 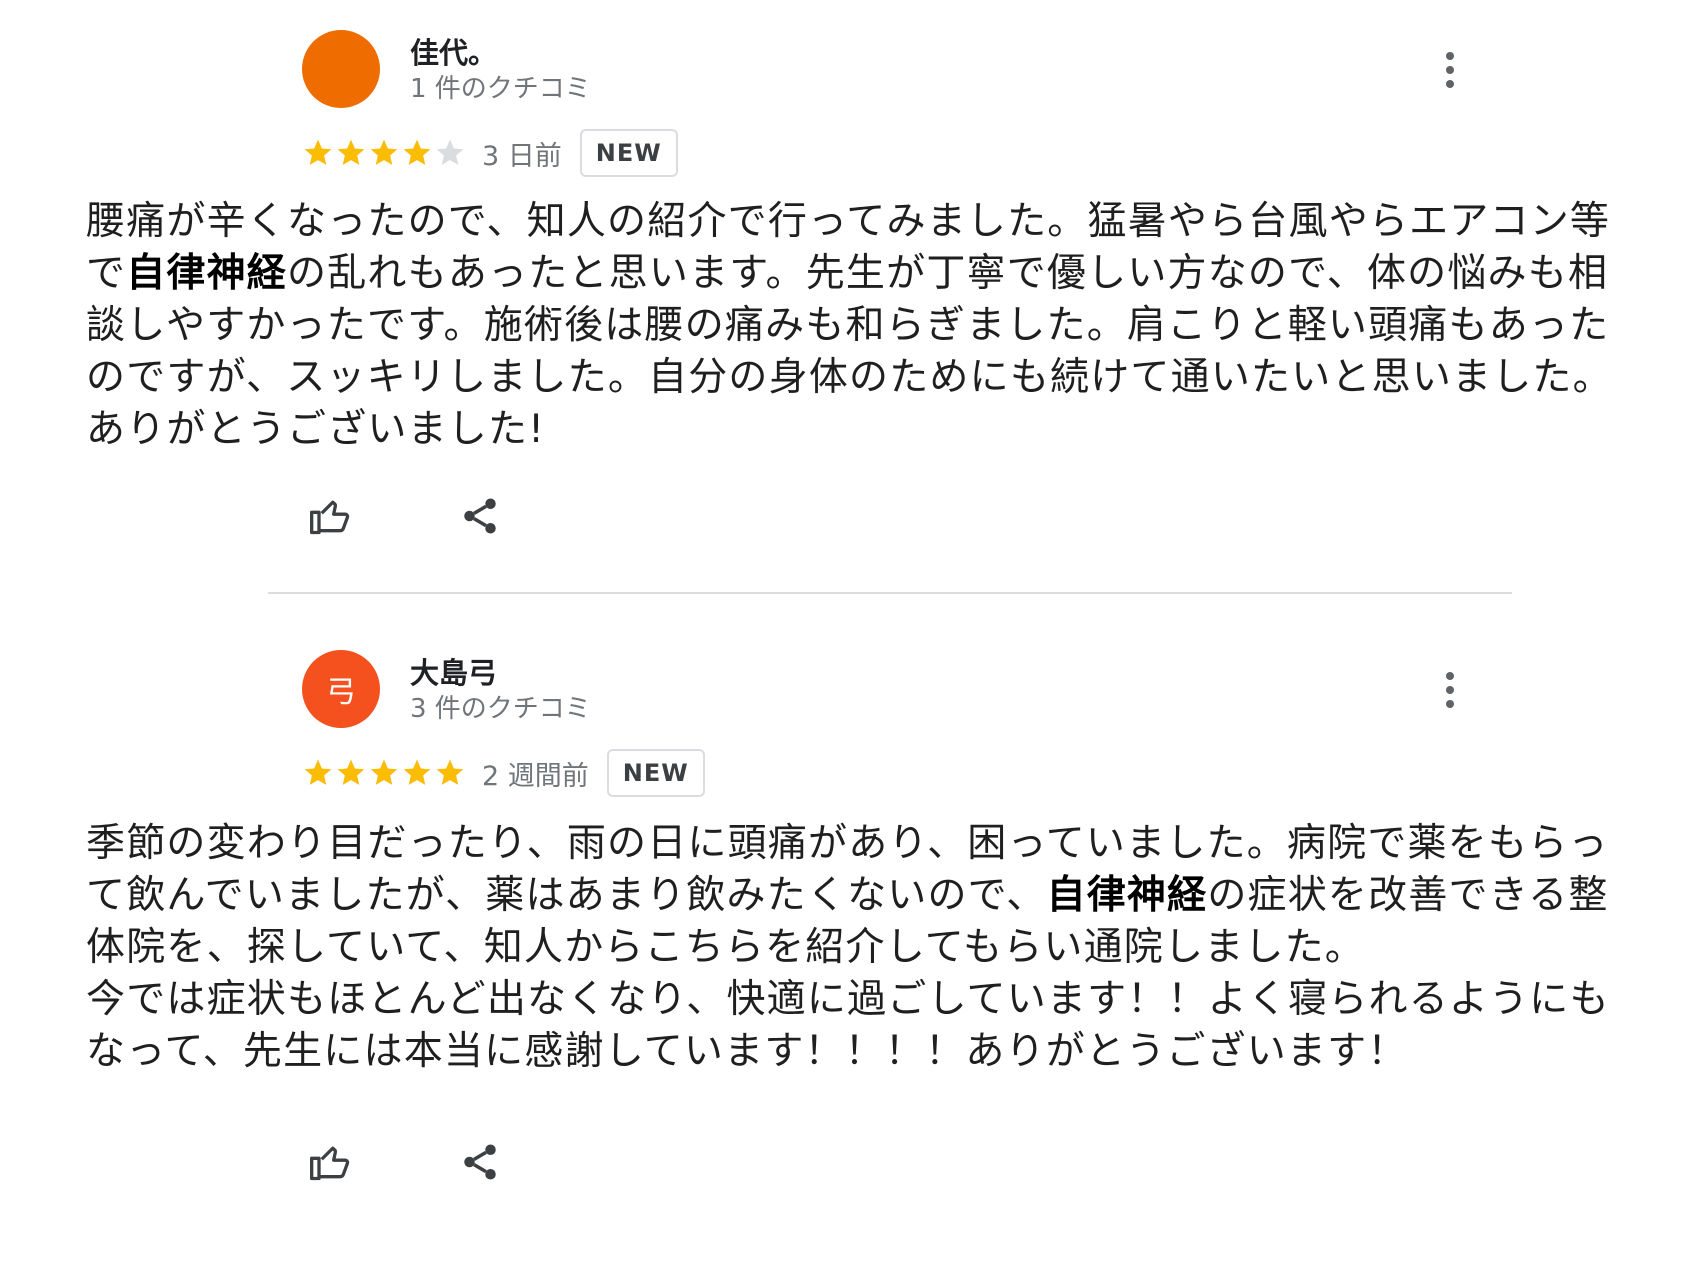 I want to click on reviewer-review-count: 1 件のクチコミ, so click(x=500, y=86).